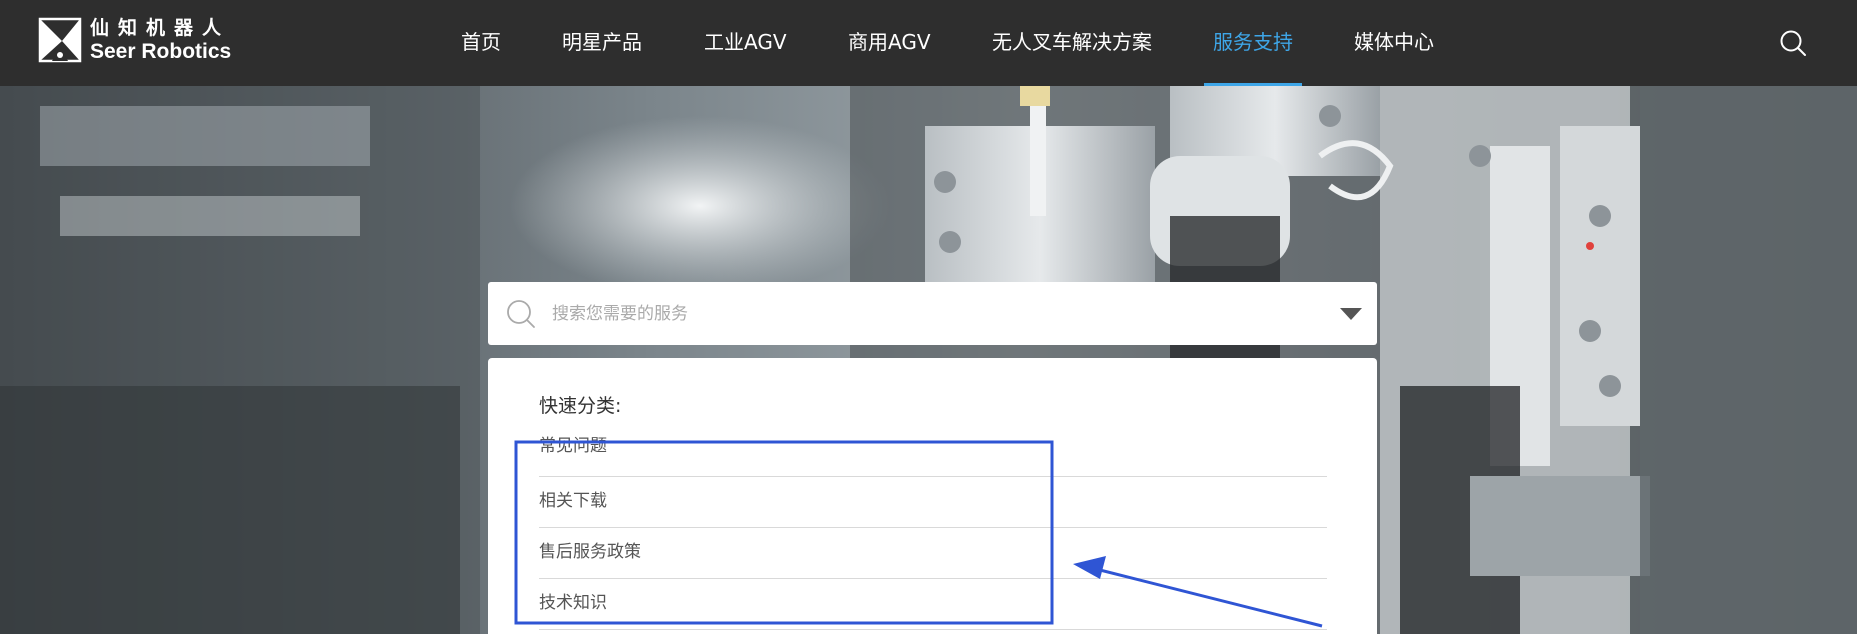 The width and height of the screenshot is (1857, 634). What do you see at coordinates (1394, 43) in the screenshot?
I see `nav-item-media-center: 媒体中心` at bounding box center [1394, 43].